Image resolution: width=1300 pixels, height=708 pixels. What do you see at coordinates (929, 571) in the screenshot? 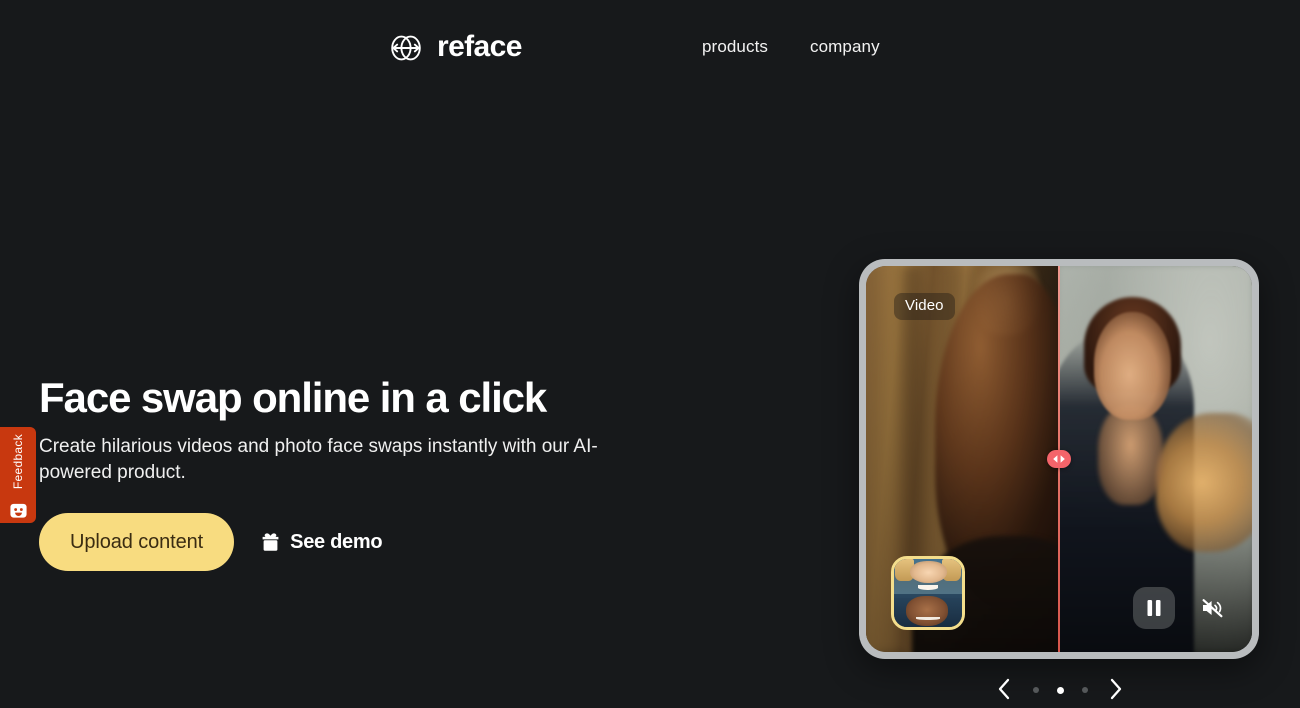
I see `thumbnail-woman-face` at bounding box center [929, 571].